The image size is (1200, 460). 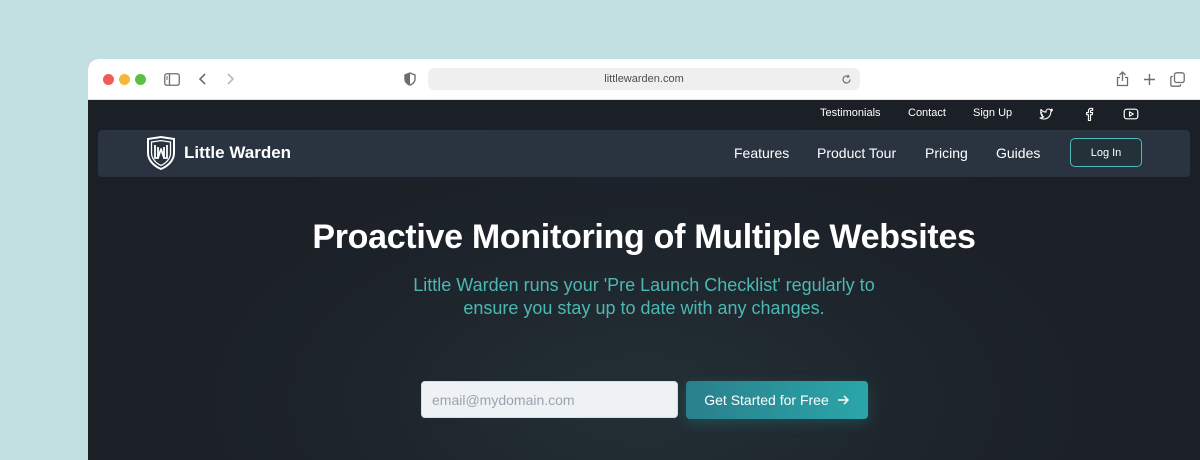 What do you see at coordinates (549, 399) in the screenshot?
I see `email-input` at bounding box center [549, 399].